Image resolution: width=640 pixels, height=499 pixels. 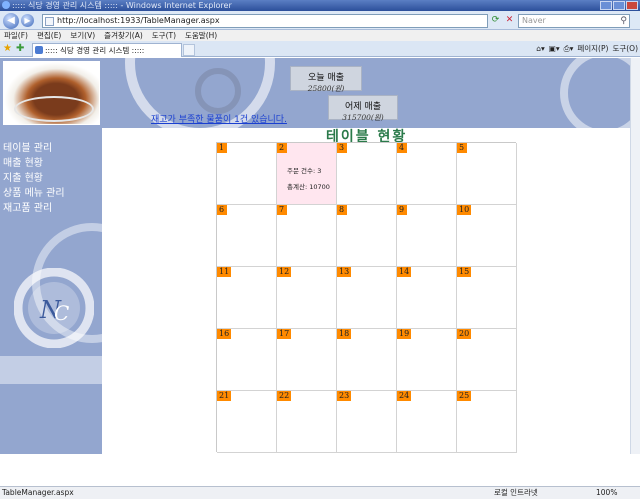 I want to click on table-number: 8, so click(x=342, y=210).